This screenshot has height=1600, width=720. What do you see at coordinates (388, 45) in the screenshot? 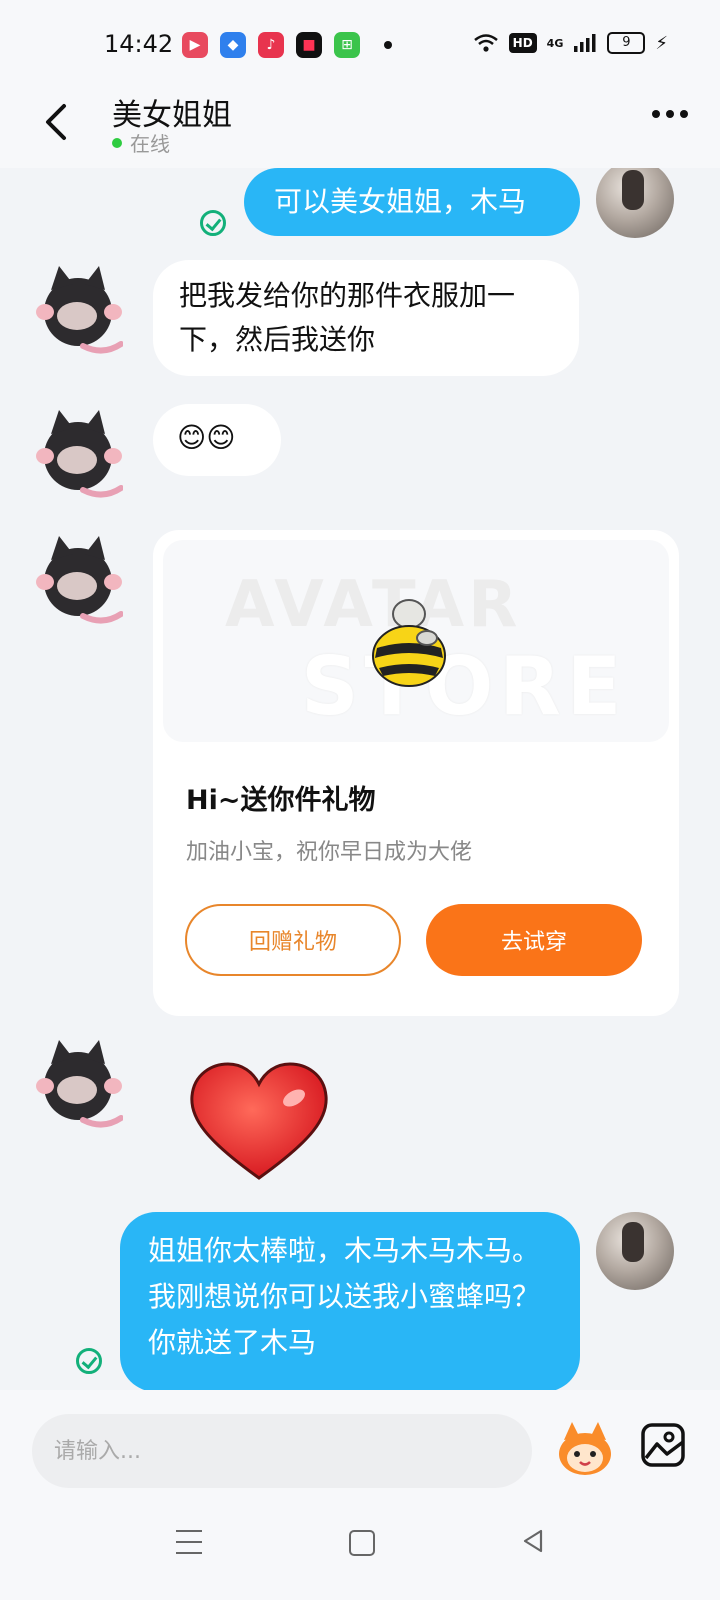
I see `more-notifications-dot` at bounding box center [388, 45].